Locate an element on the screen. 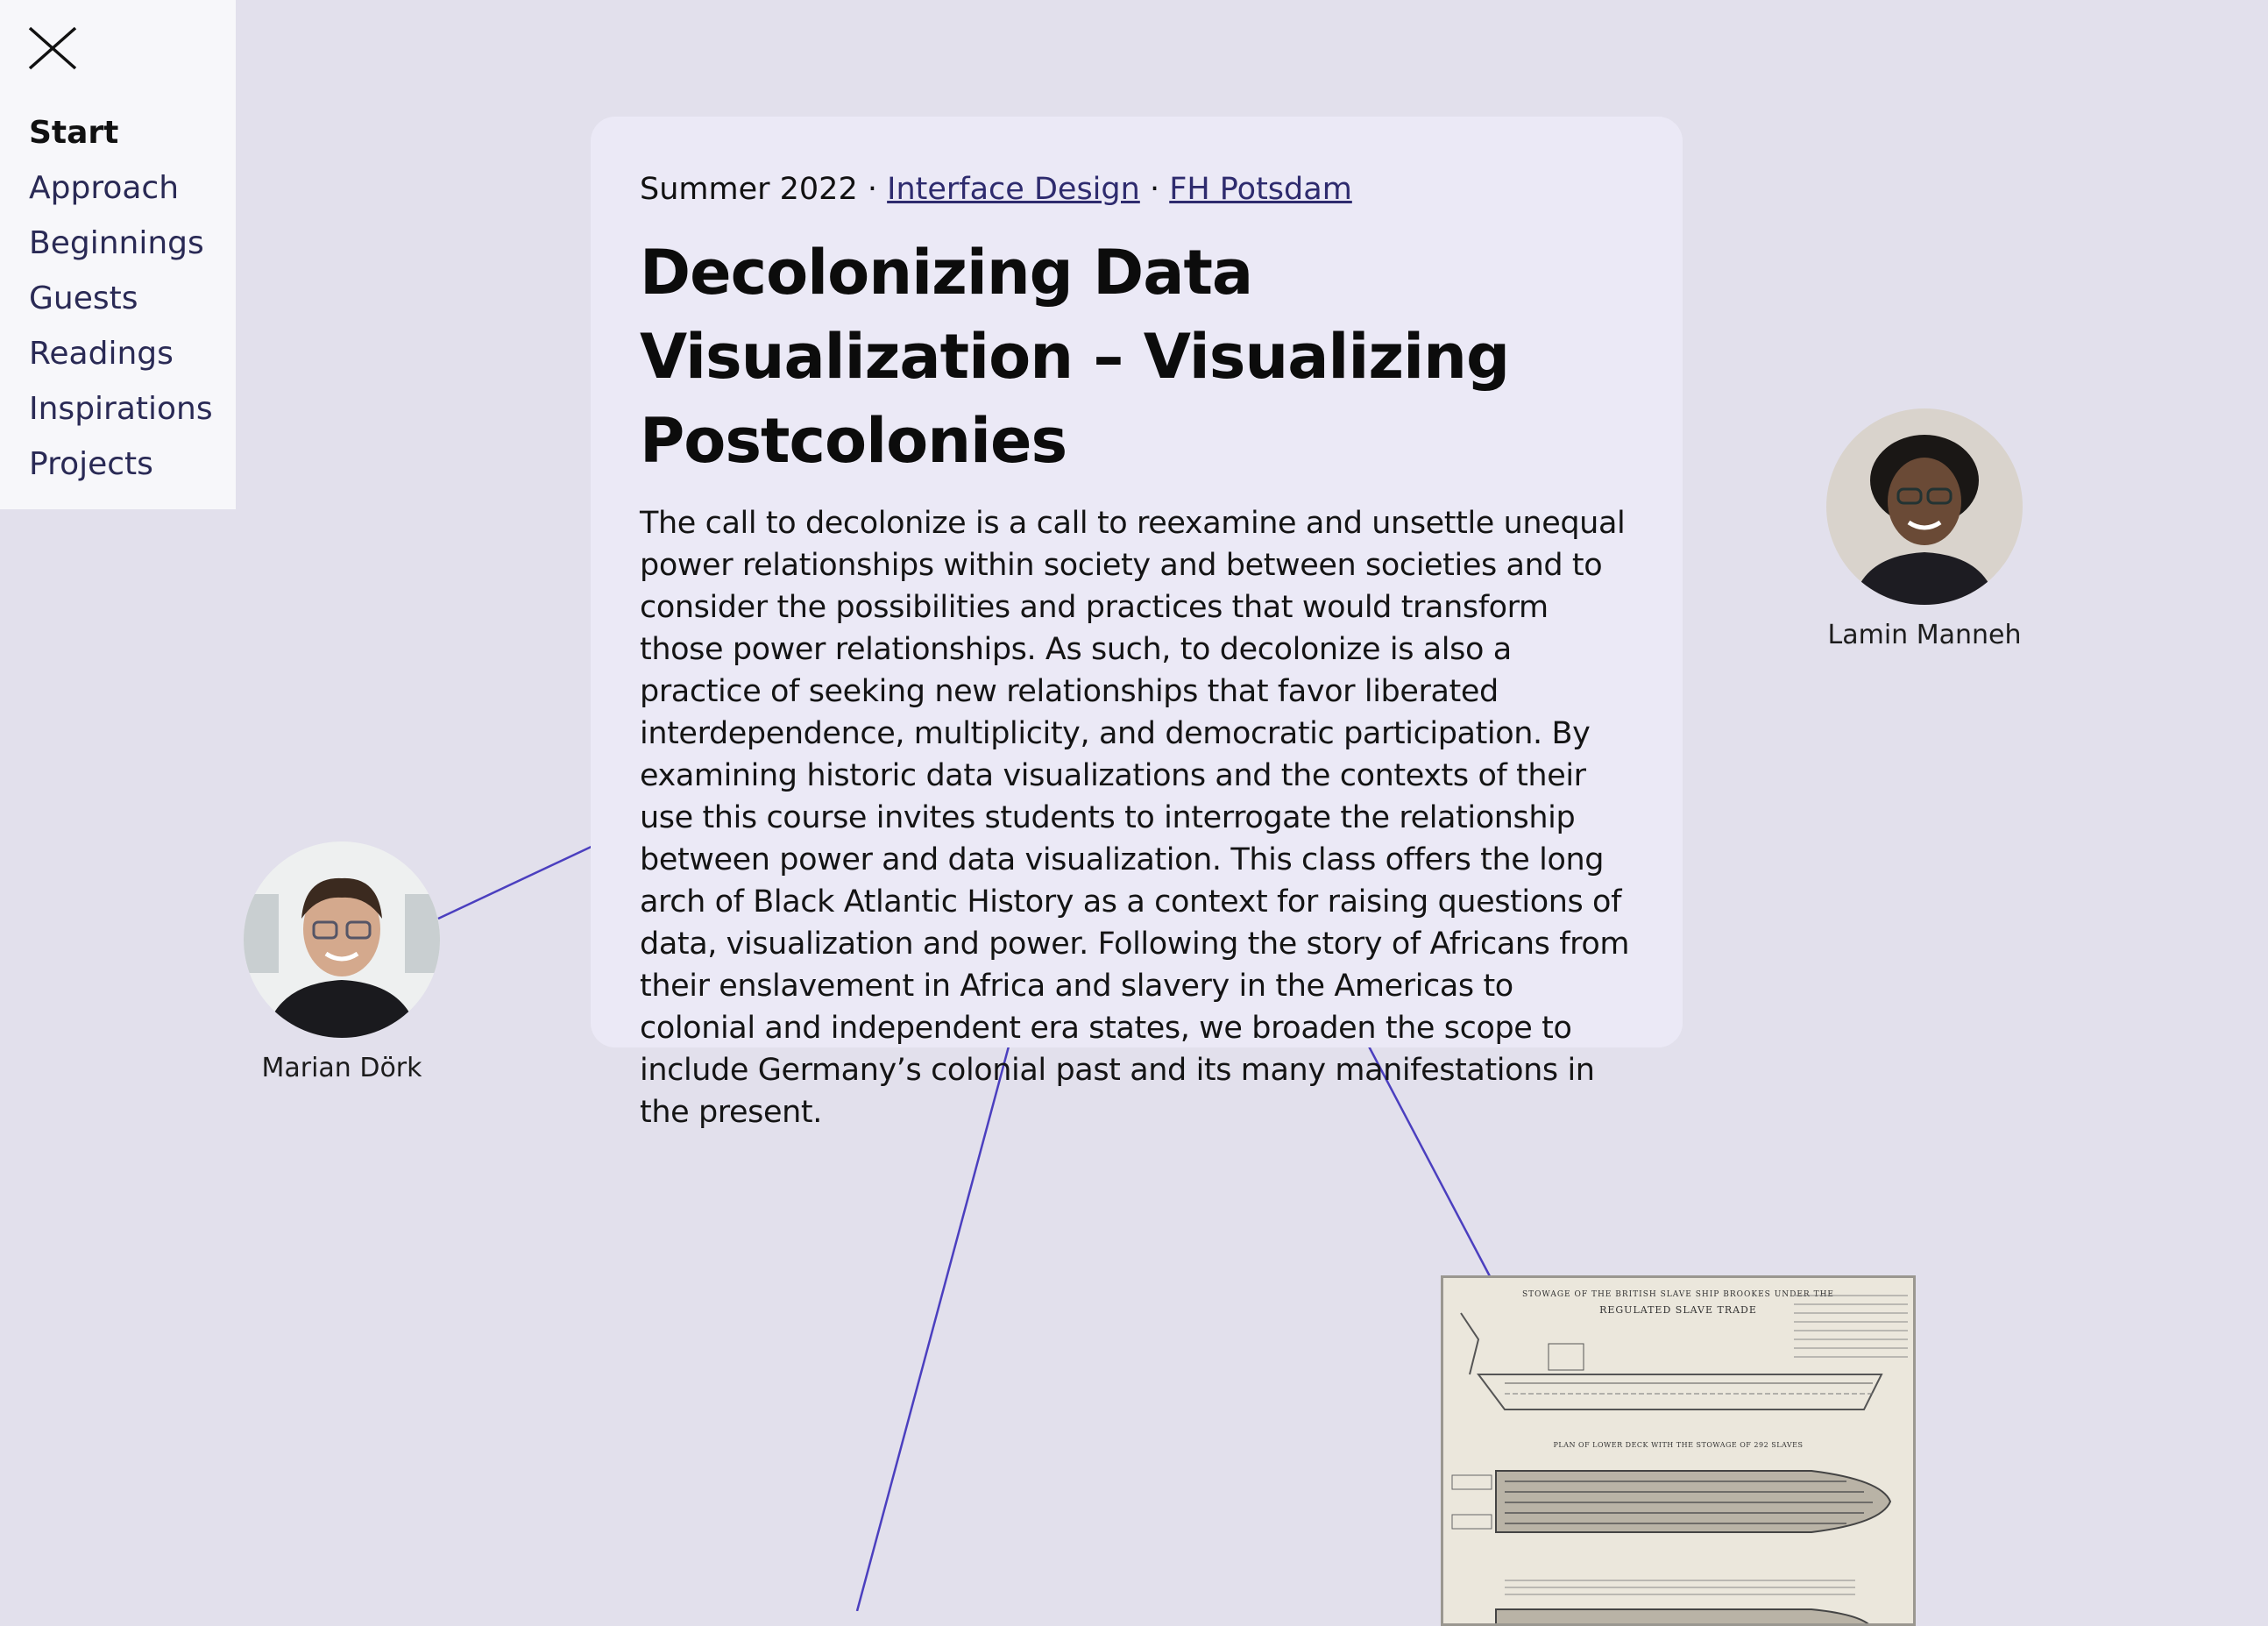 This screenshot has width=2268, height=1626. course-link: Interface Design is located at coordinates (1013, 189).